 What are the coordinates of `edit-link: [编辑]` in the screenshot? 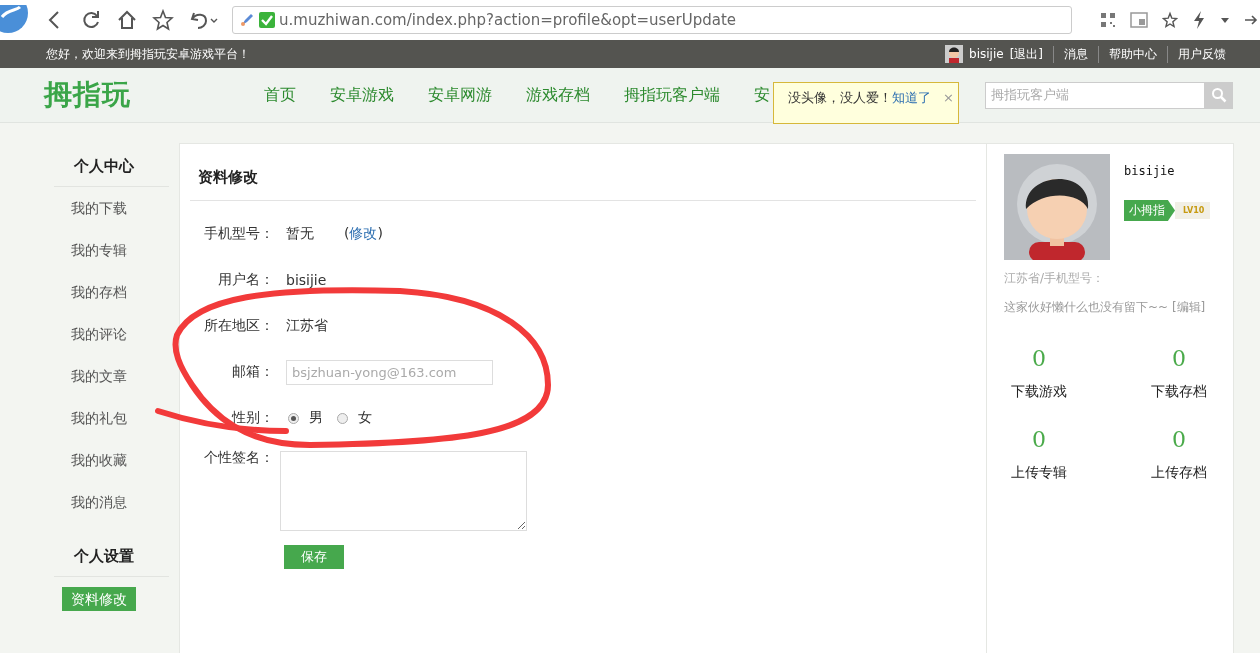 It's located at (1188, 307).